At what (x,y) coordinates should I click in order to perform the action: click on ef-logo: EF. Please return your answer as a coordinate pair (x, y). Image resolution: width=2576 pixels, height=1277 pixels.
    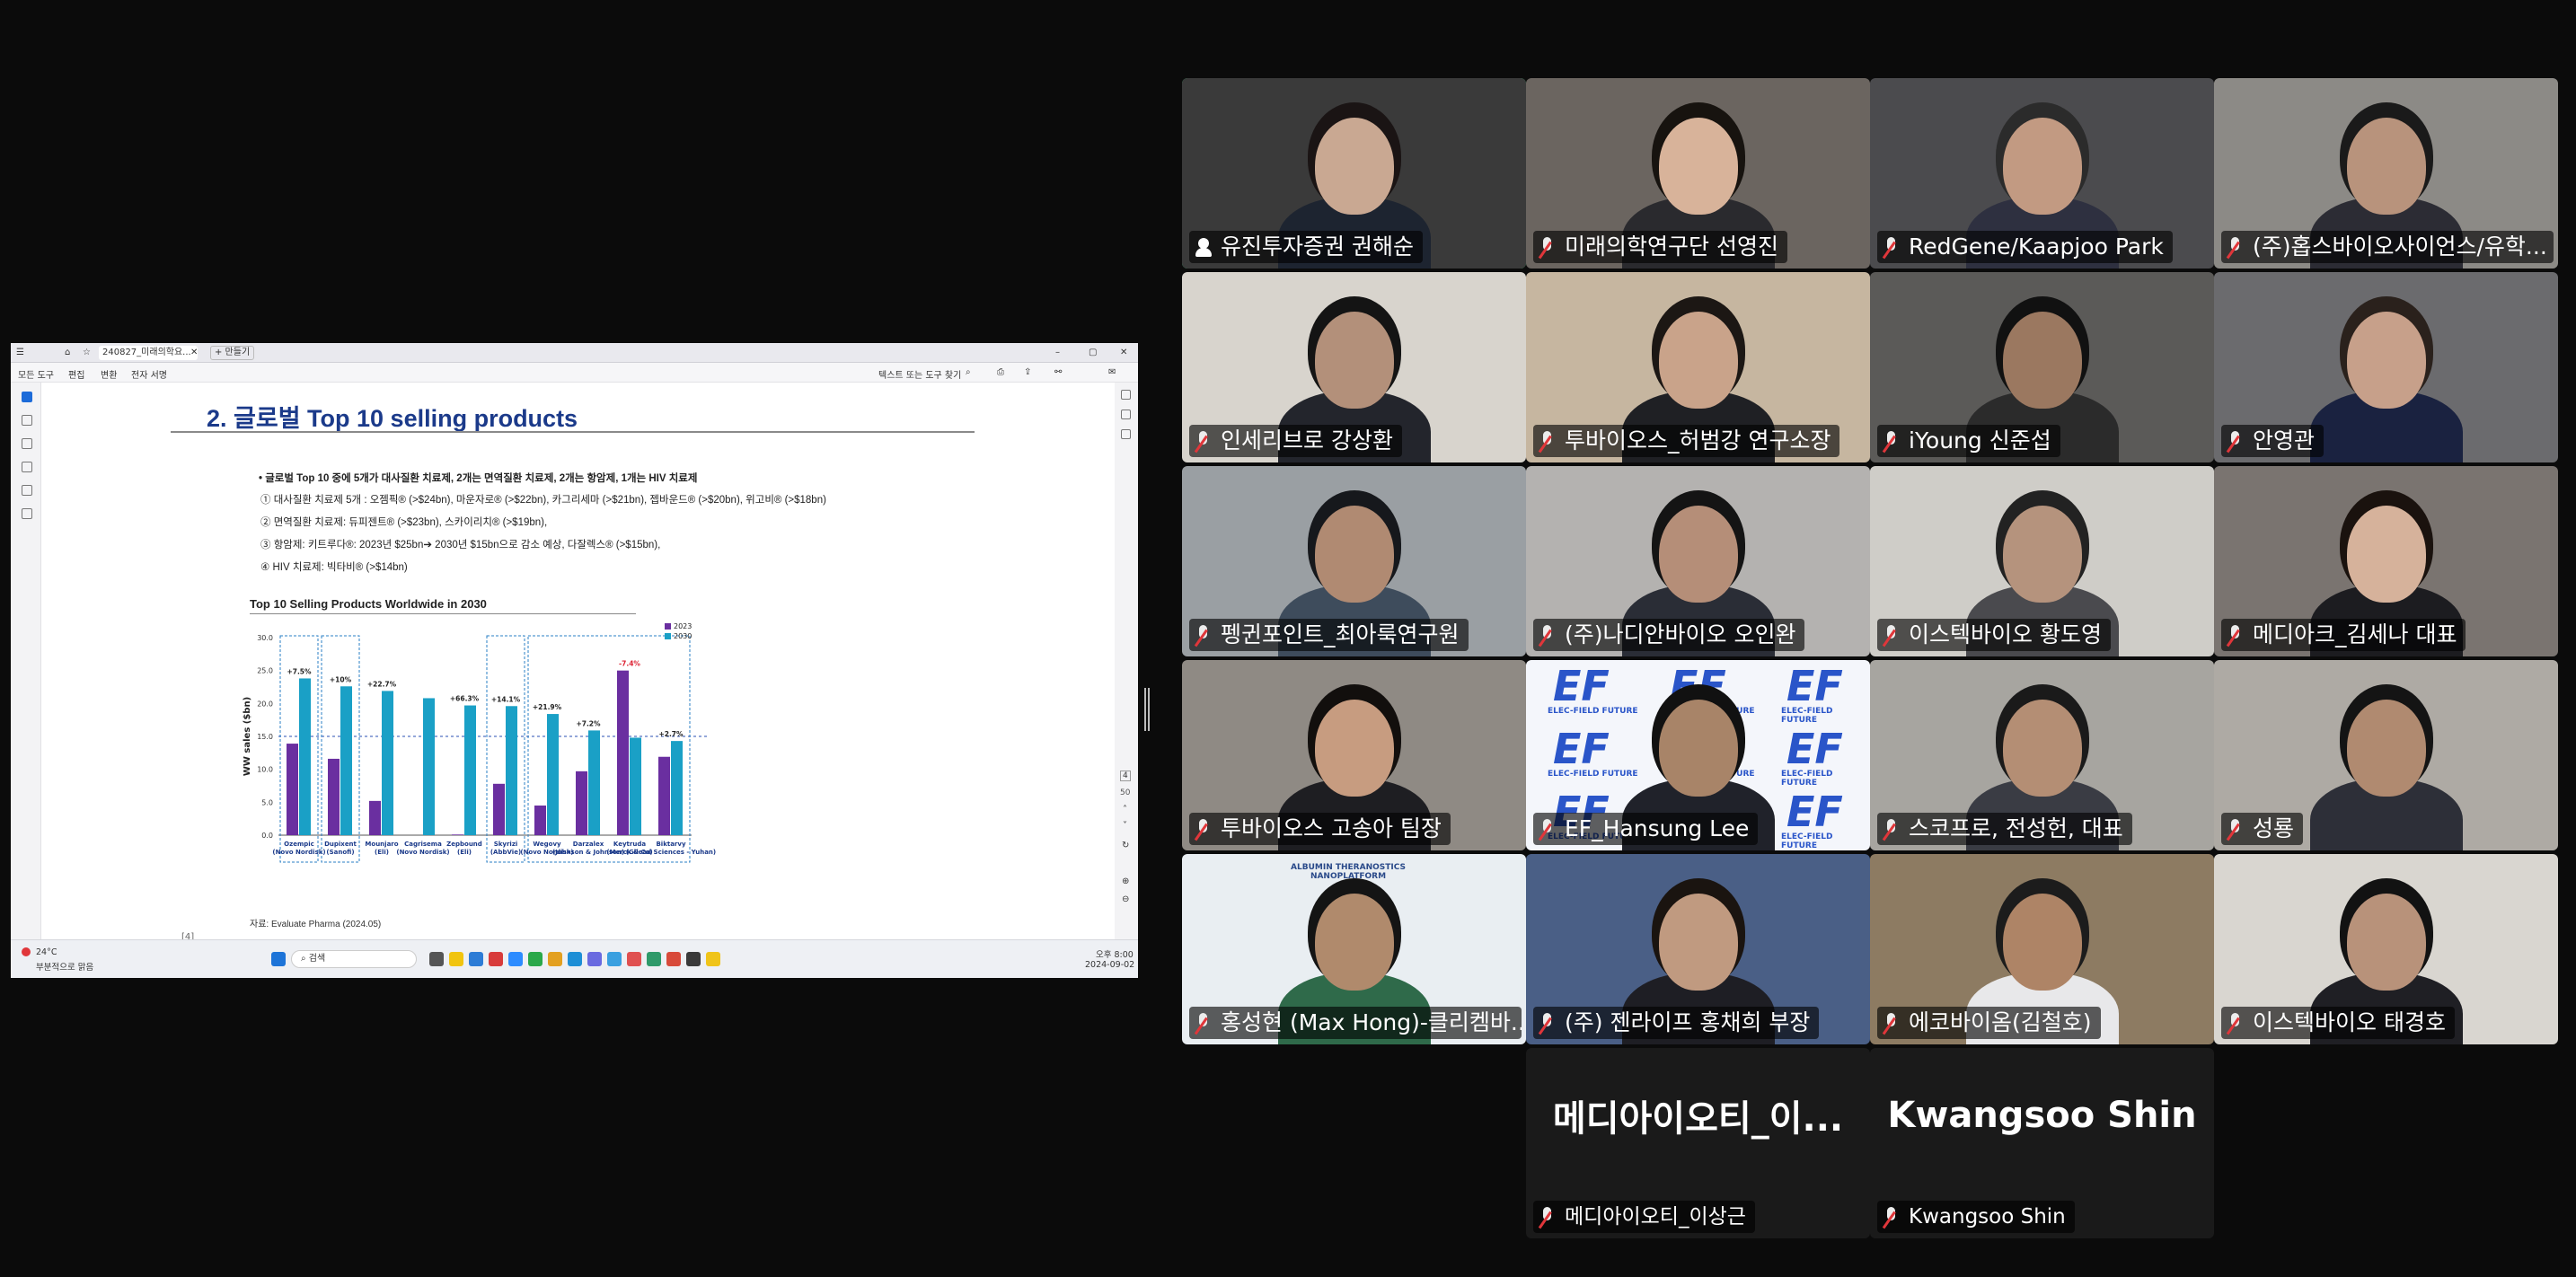
    Looking at the image, I should click on (1814, 749).